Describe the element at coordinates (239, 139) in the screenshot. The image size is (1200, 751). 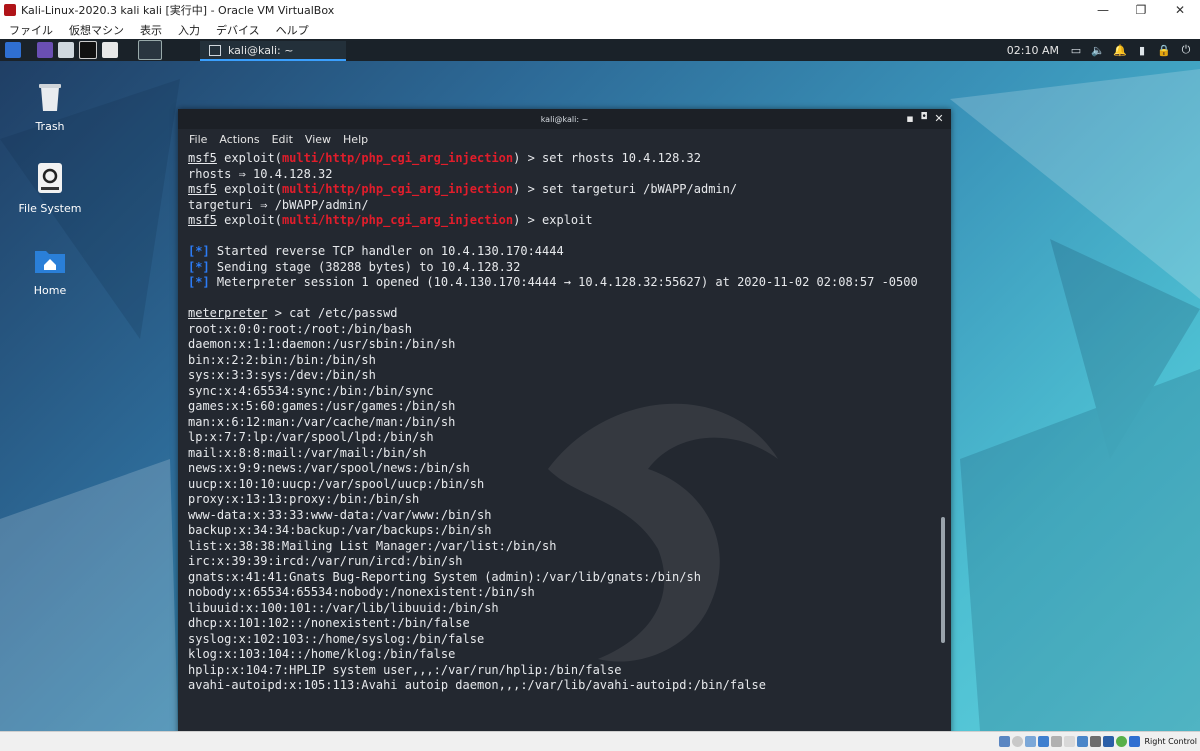
I see `terminal-menu-actions: Actions` at that location.